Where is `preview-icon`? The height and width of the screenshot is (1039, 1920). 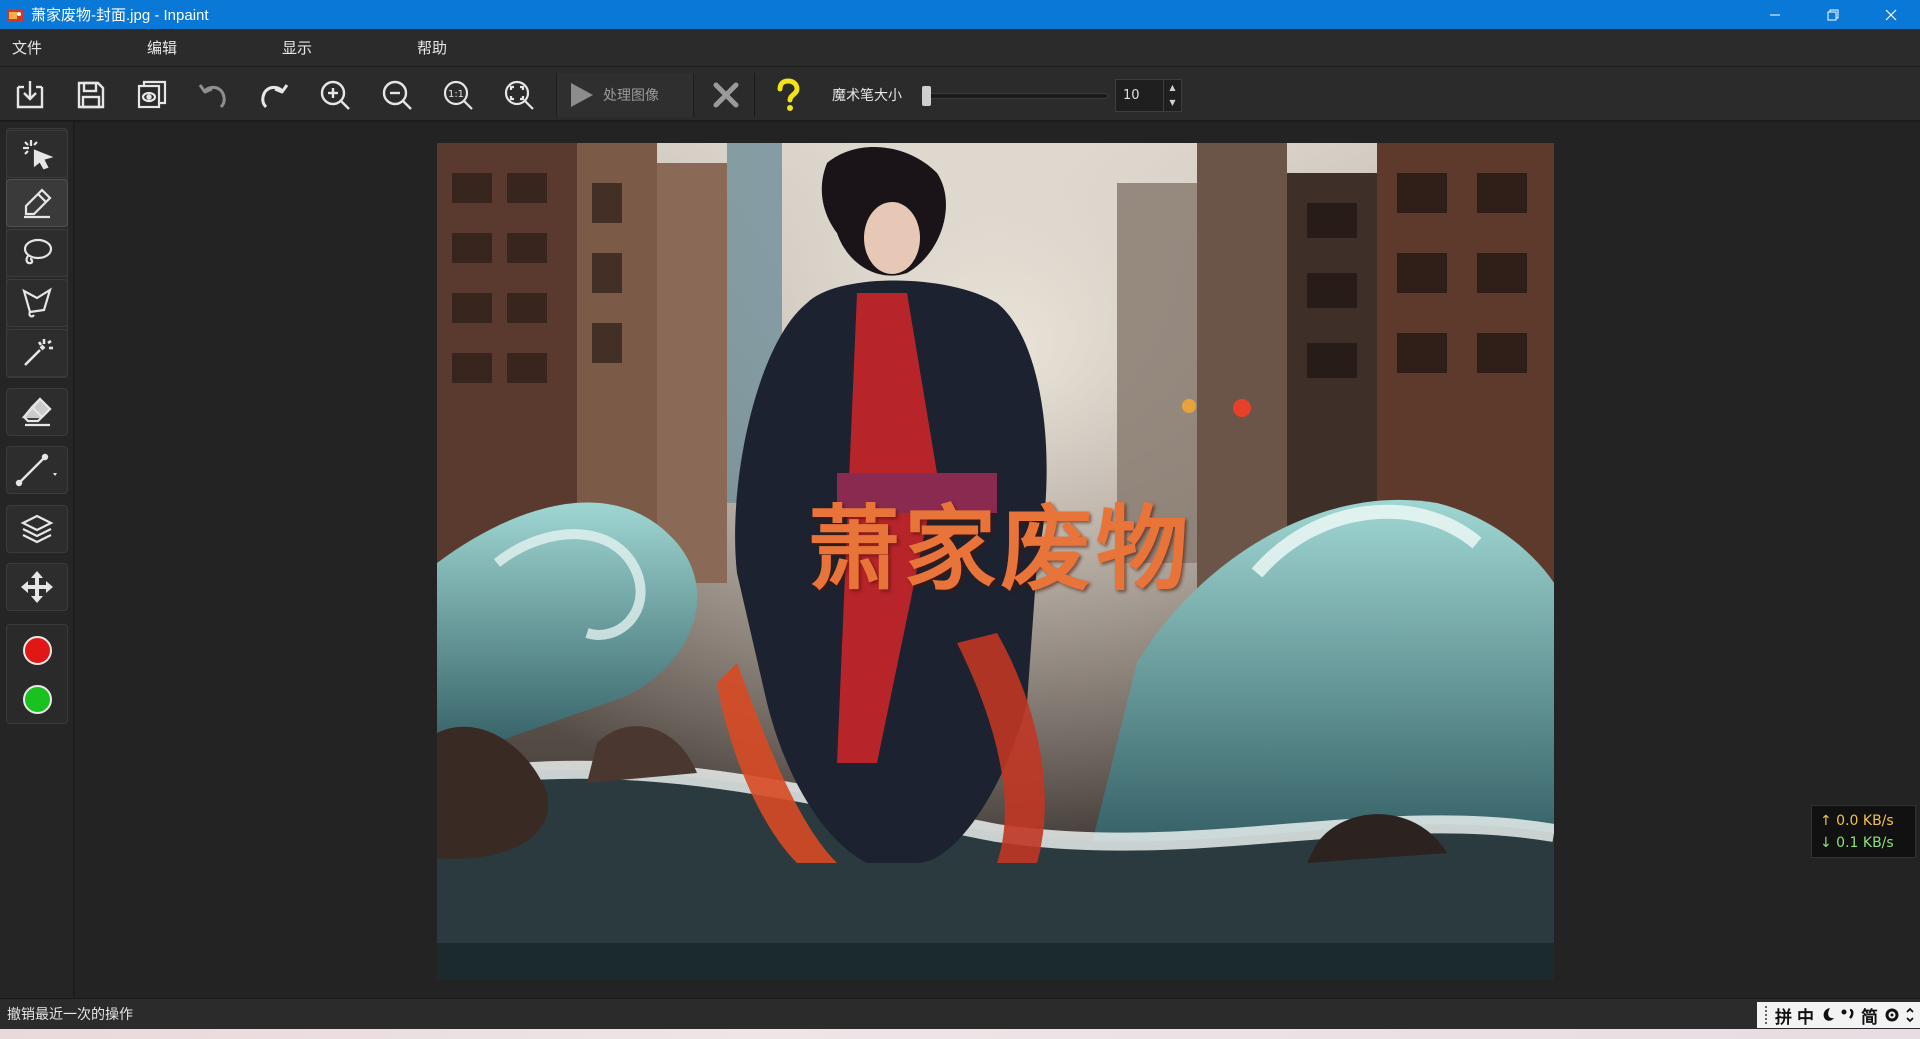 preview-icon is located at coordinates (152, 94).